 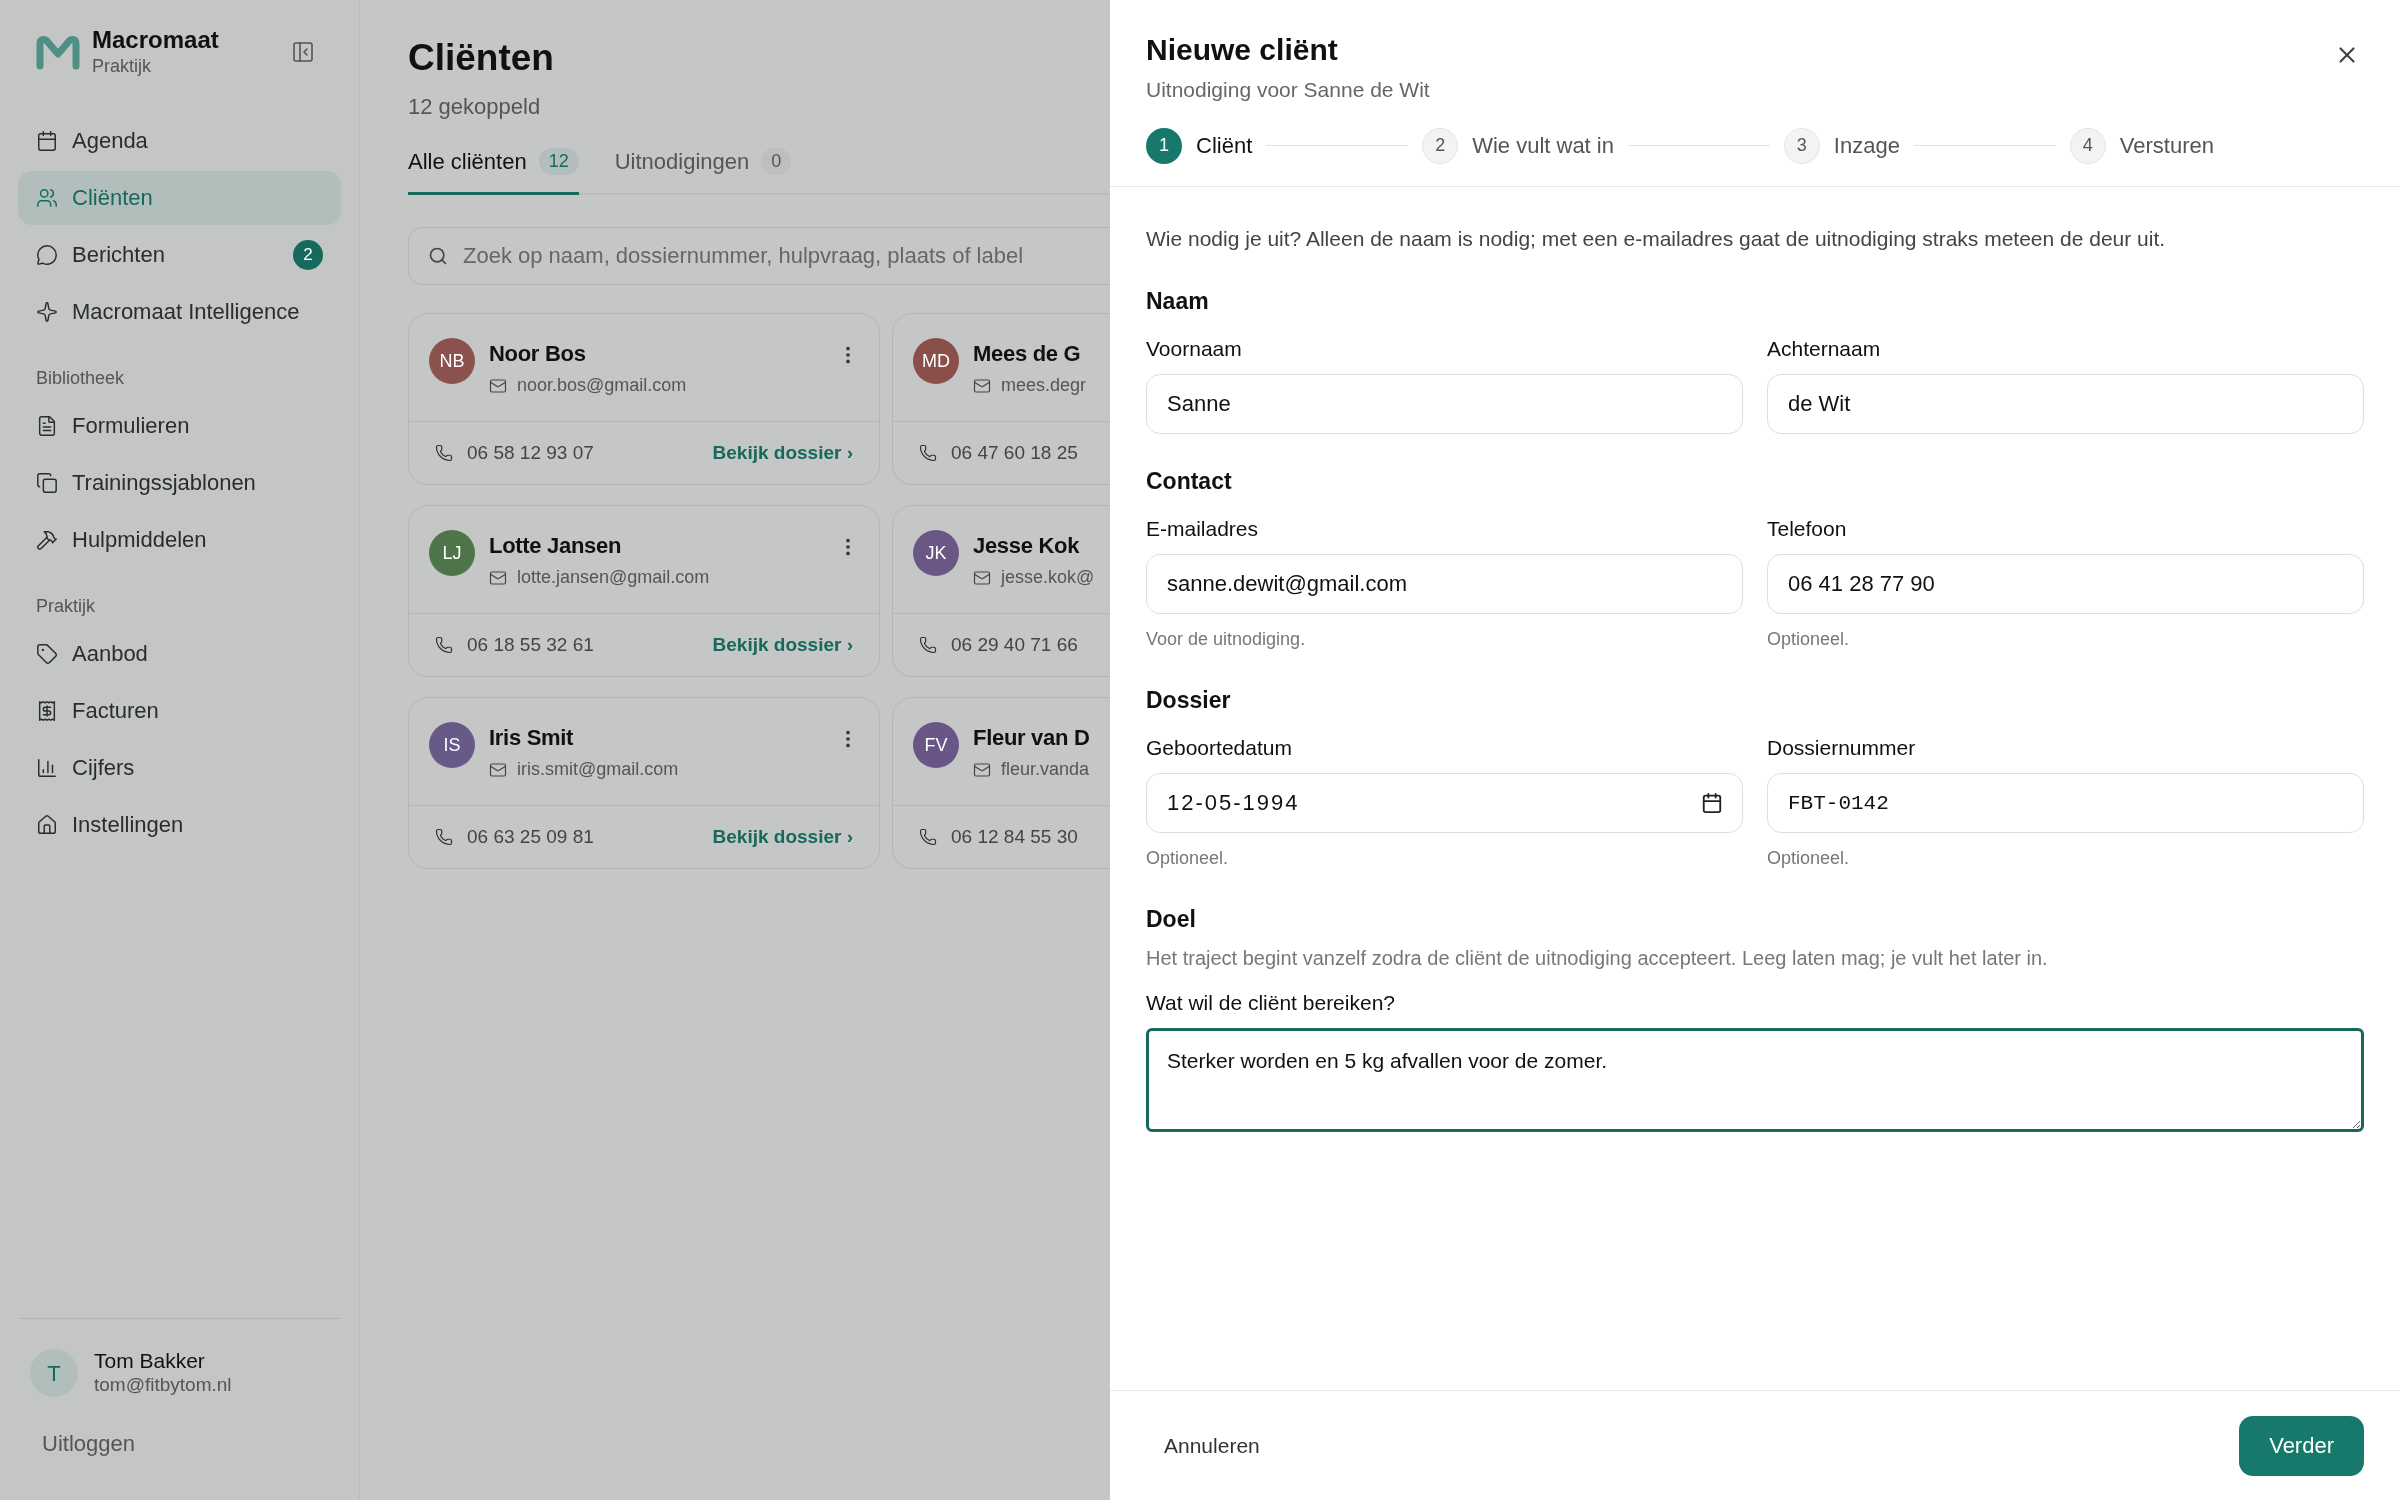 I want to click on field-label: Telefoon, so click(x=1807, y=528).